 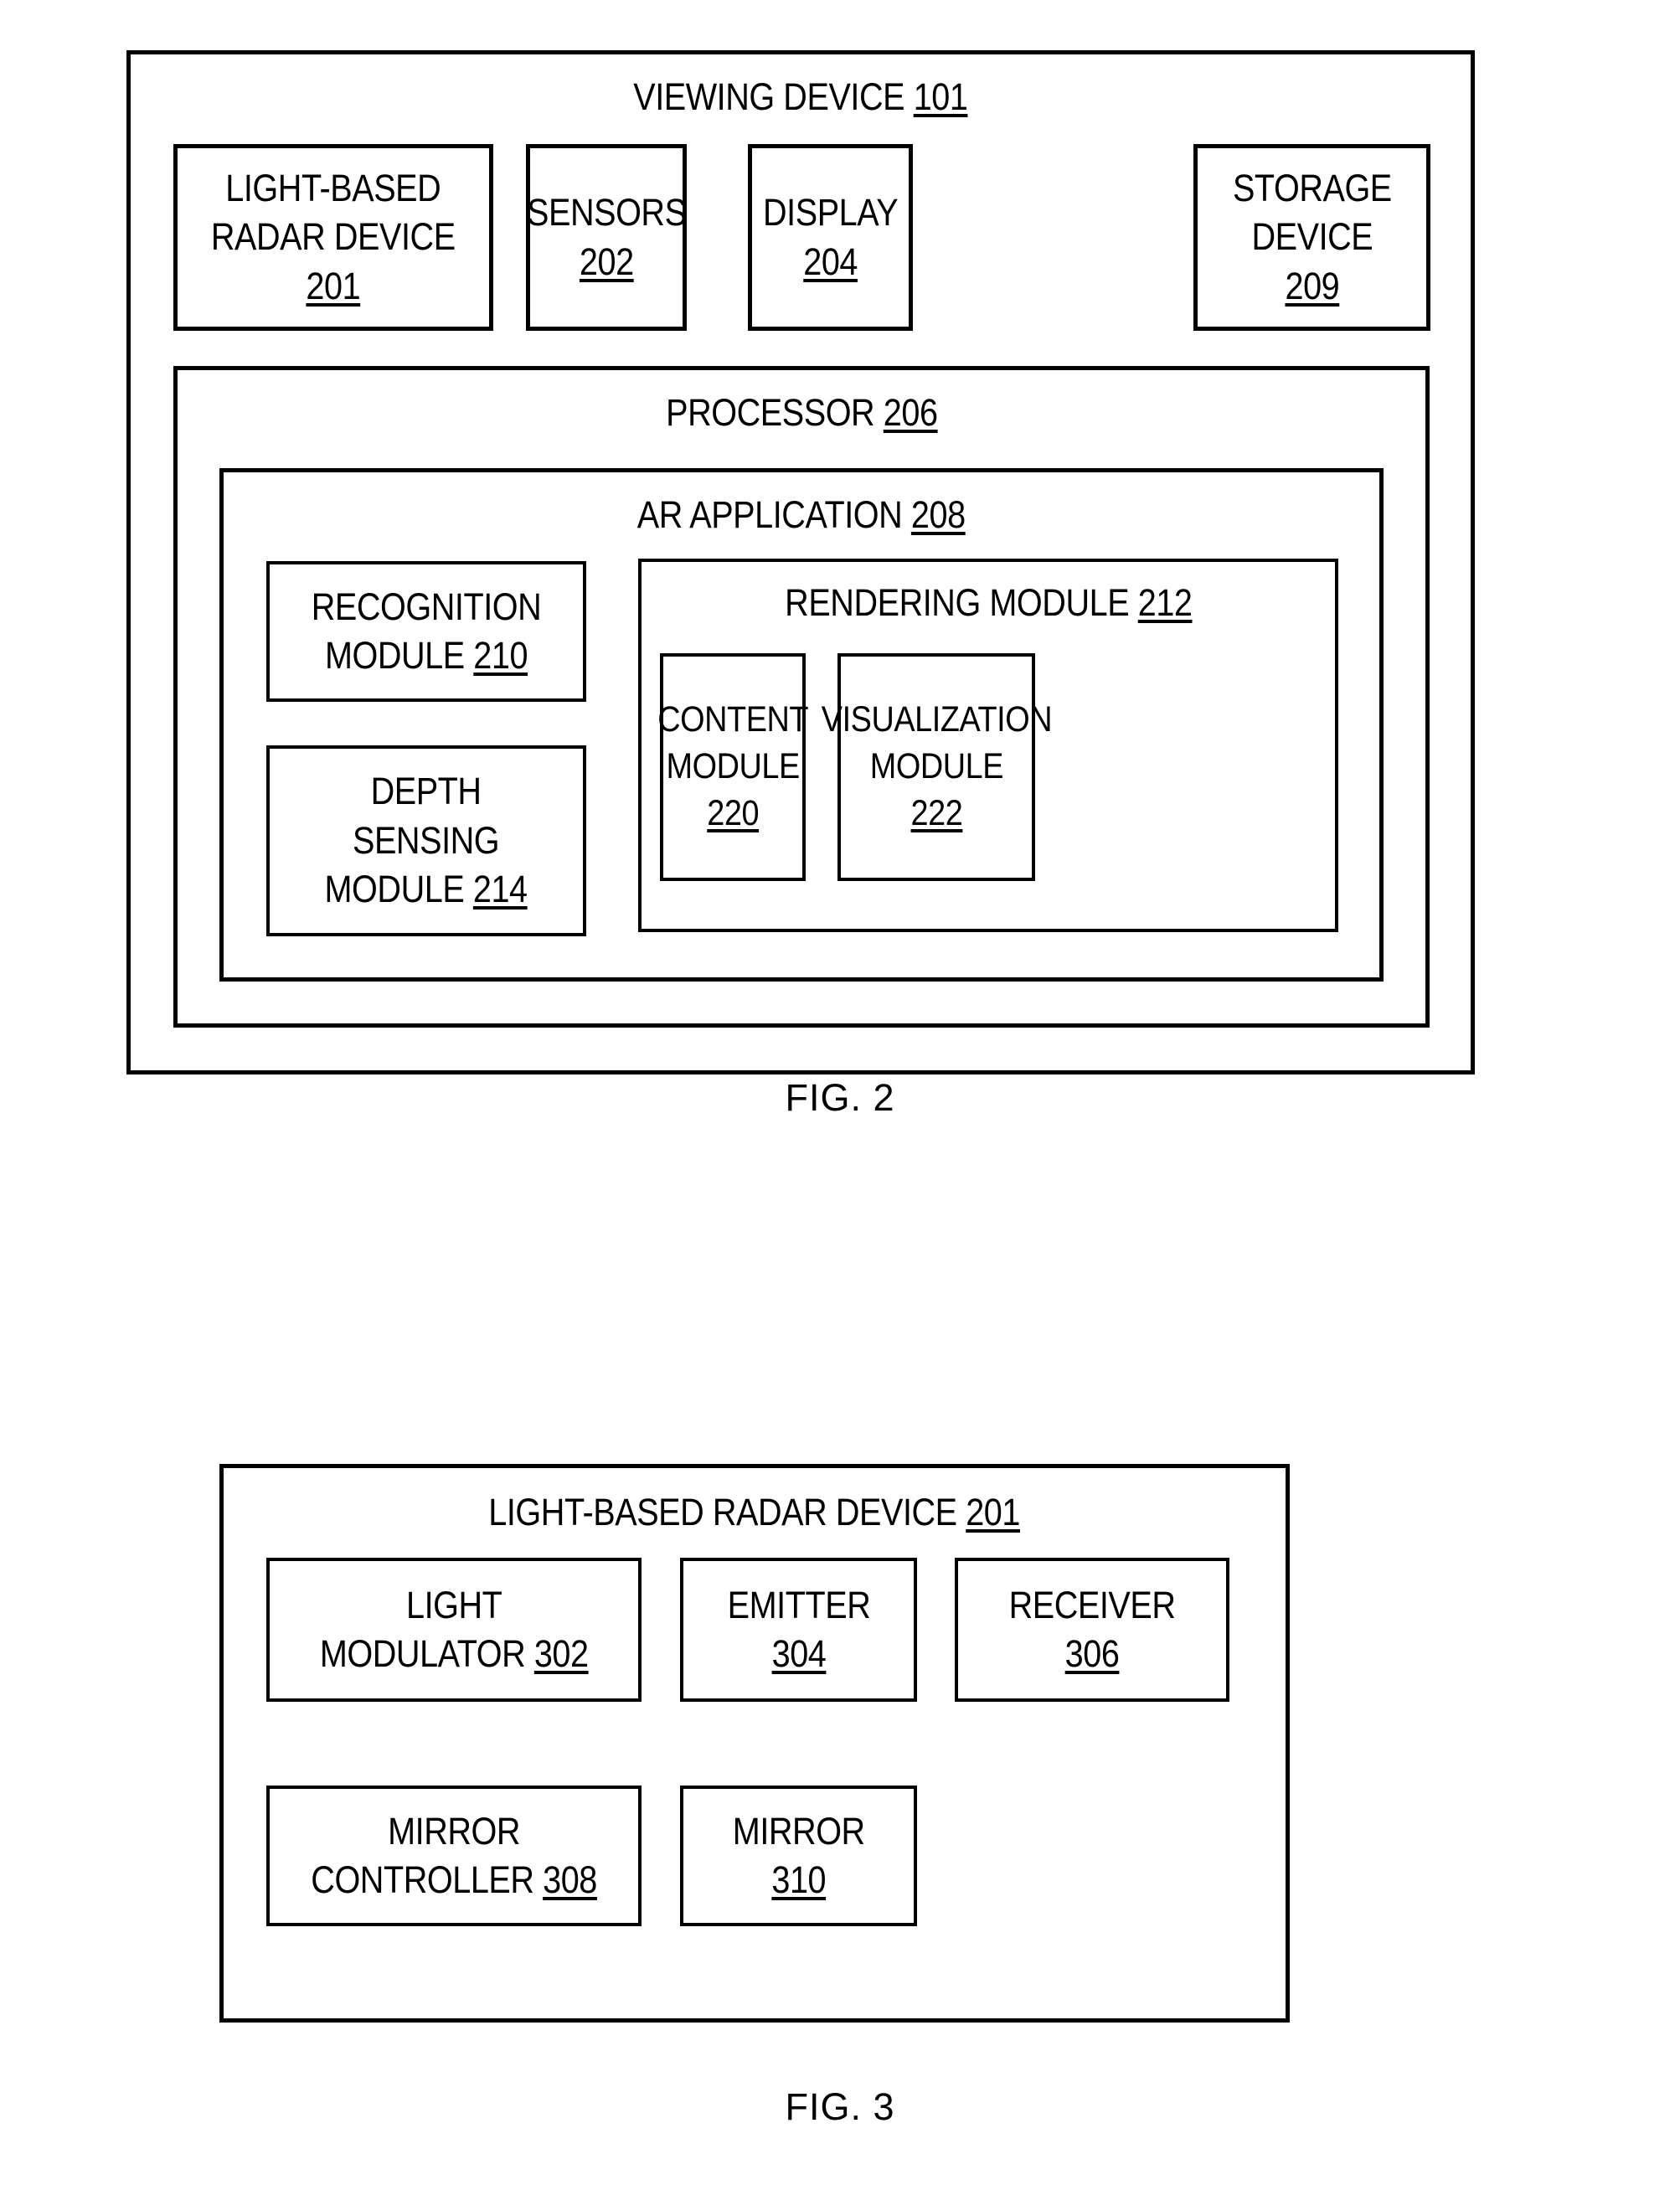 I want to click on receiver-line-1: RECEIVER, so click(x=1092, y=1604).